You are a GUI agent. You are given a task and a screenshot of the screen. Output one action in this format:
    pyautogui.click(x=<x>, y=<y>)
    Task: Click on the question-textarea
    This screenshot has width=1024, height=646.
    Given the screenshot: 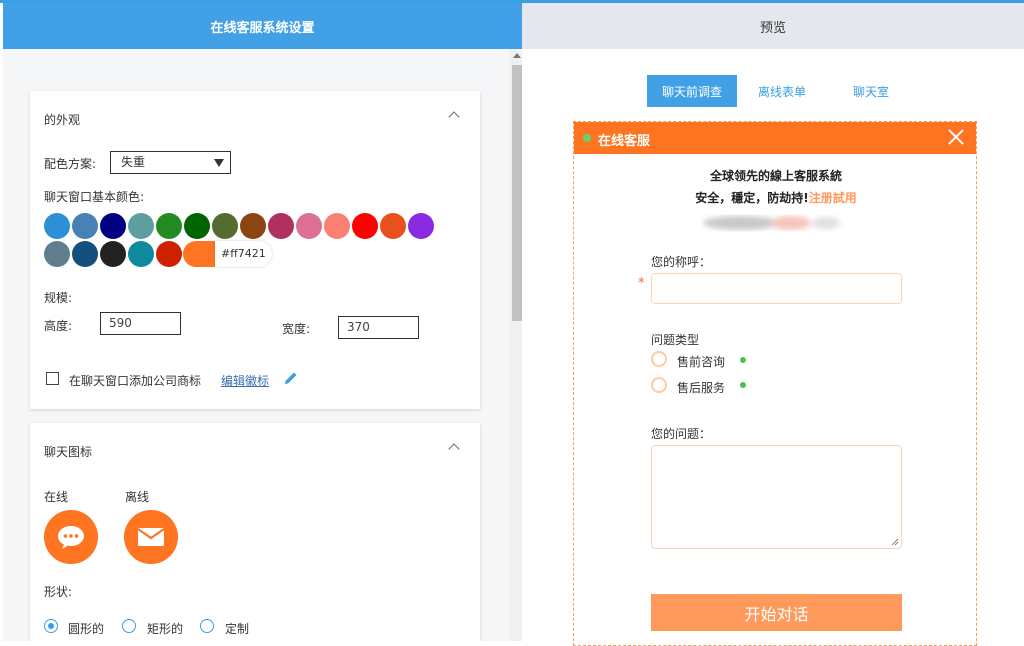 What is the action you would take?
    pyautogui.click(x=776, y=497)
    